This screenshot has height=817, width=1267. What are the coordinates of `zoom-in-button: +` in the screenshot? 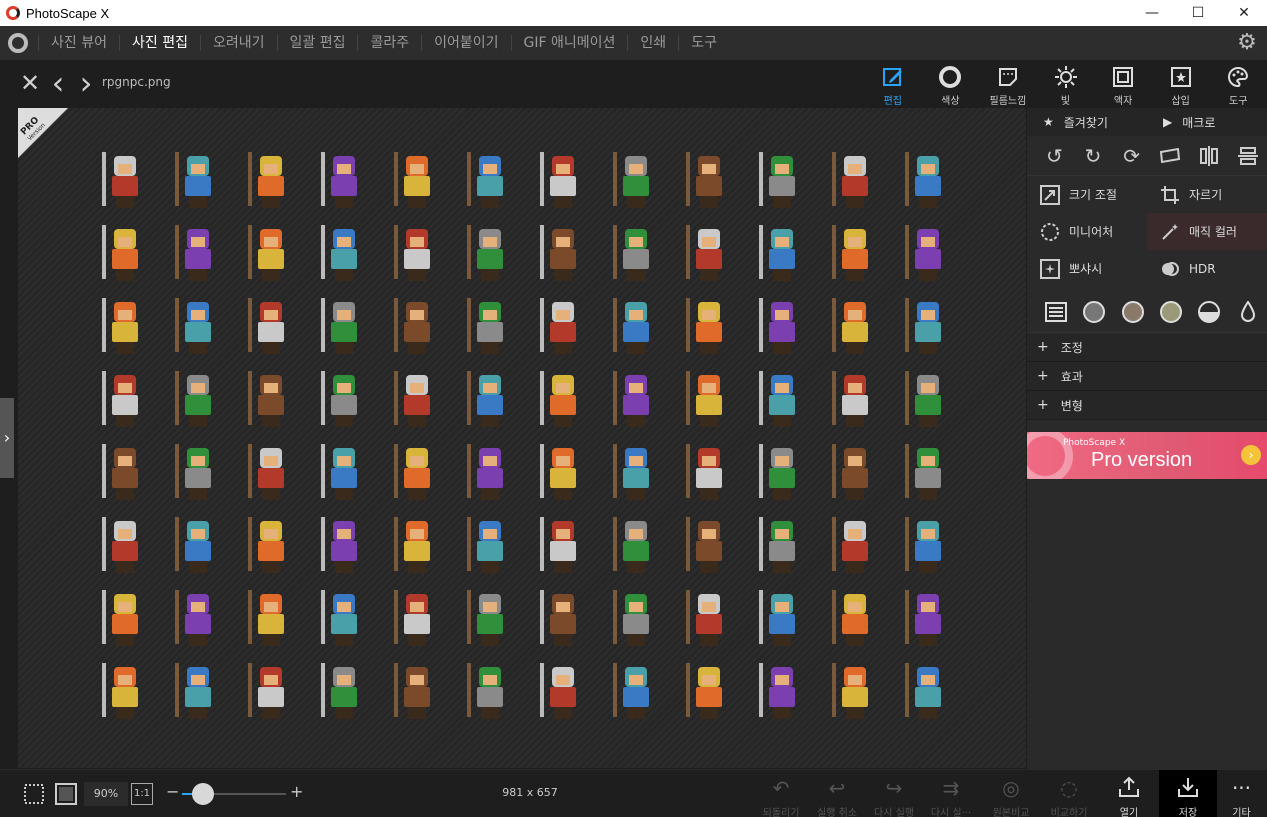 It's located at (296, 791).